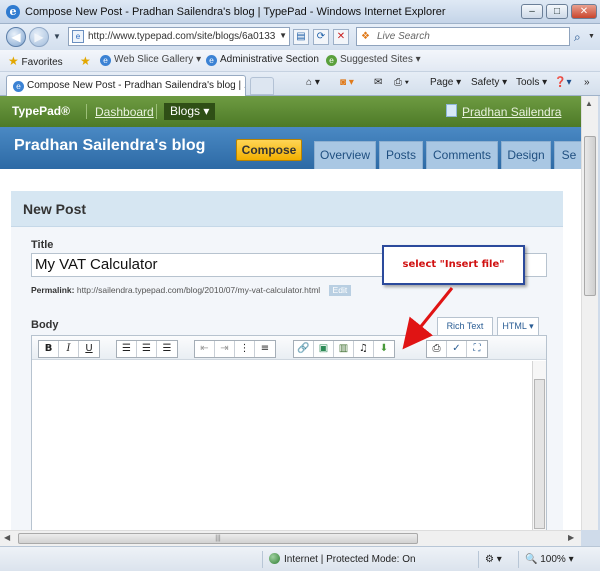 Image resolution: width=600 pixels, height=571 pixels. Describe the element at coordinates (147, 349) in the screenshot. I see `align-center-button: ☰` at that location.